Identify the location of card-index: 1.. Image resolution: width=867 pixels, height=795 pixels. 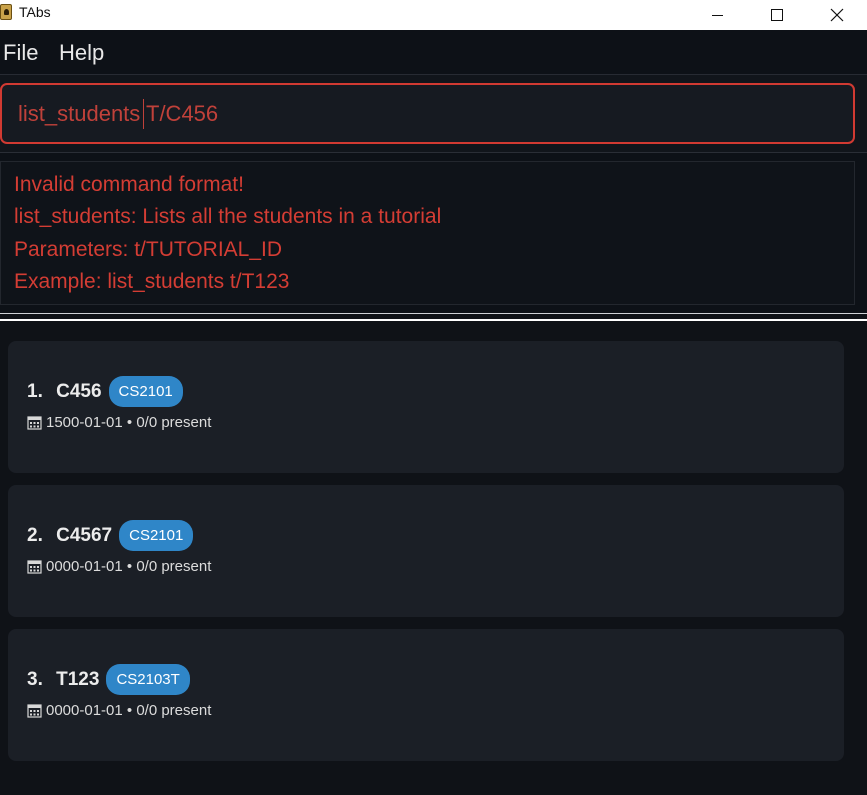
(38, 391).